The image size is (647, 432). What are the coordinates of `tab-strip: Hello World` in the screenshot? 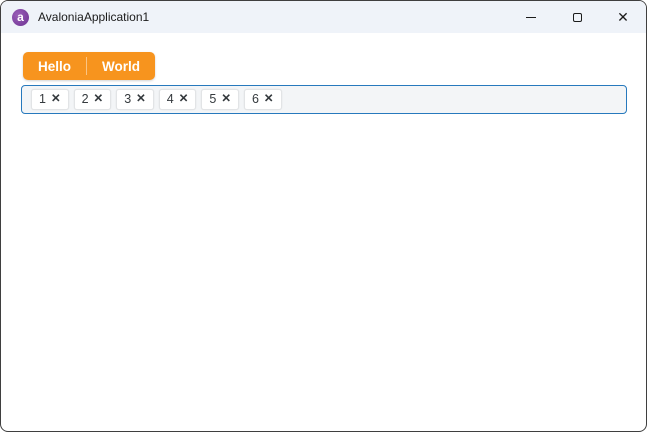 It's located at (89, 66).